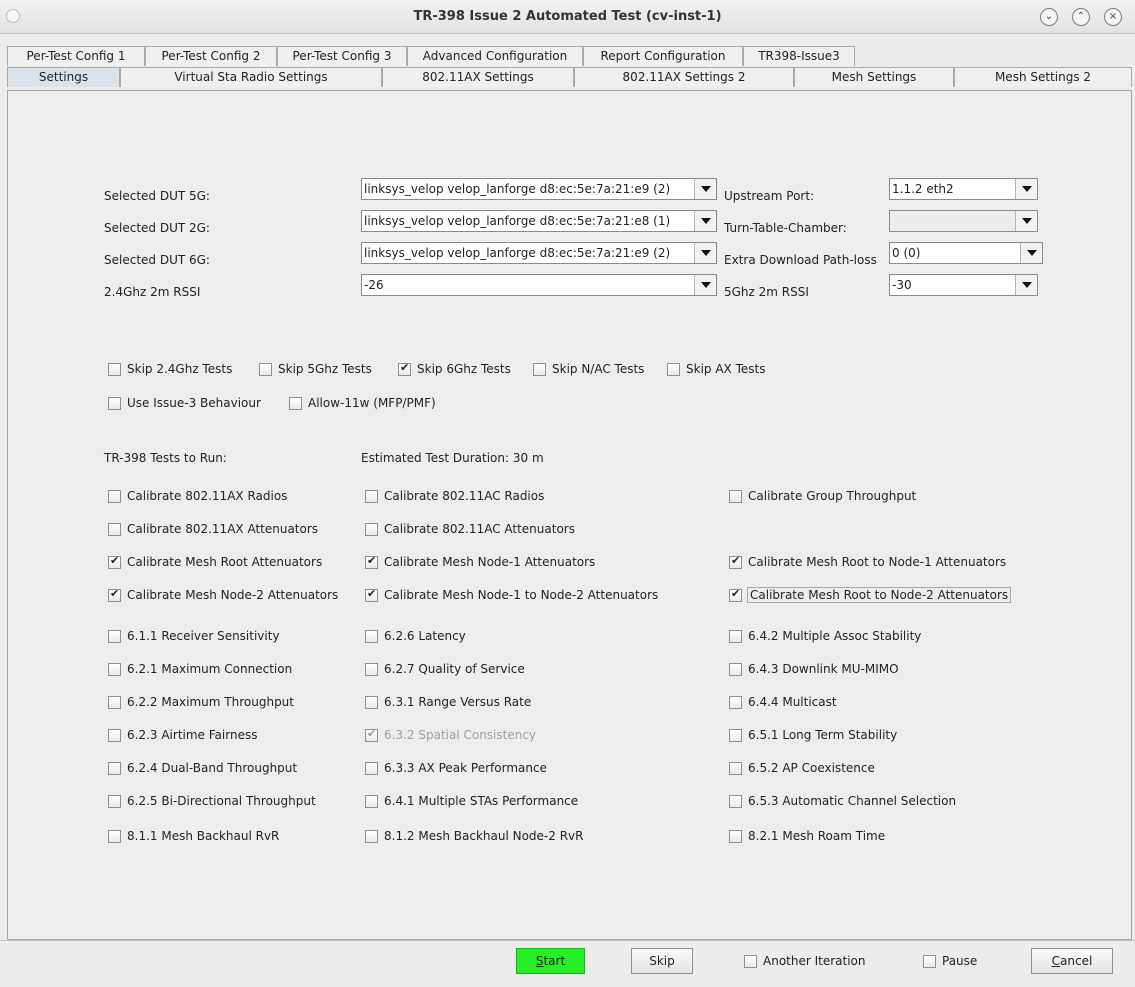 The image size is (1135, 987). What do you see at coordinates (200, 669) in the screenshot?
I see `test-checkbox: 6.2.1 Maximum Connection` at bounding box center [200, 669].